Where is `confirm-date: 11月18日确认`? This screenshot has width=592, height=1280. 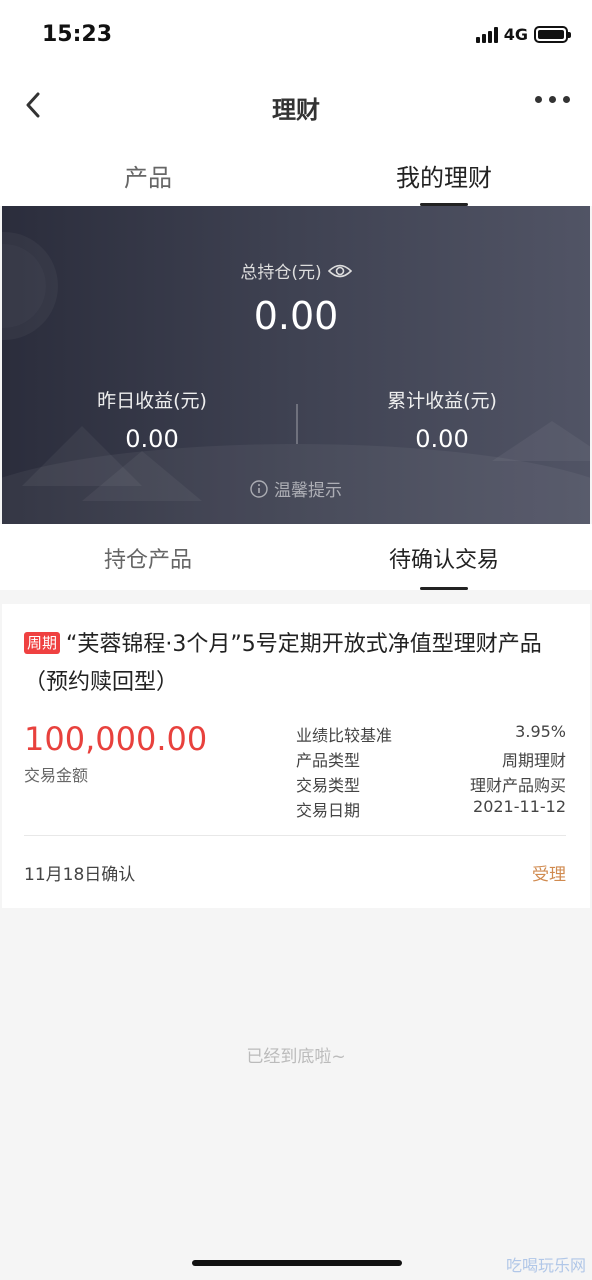
confirm-date: 11月18日确认 is located at coordinates (80, 875).